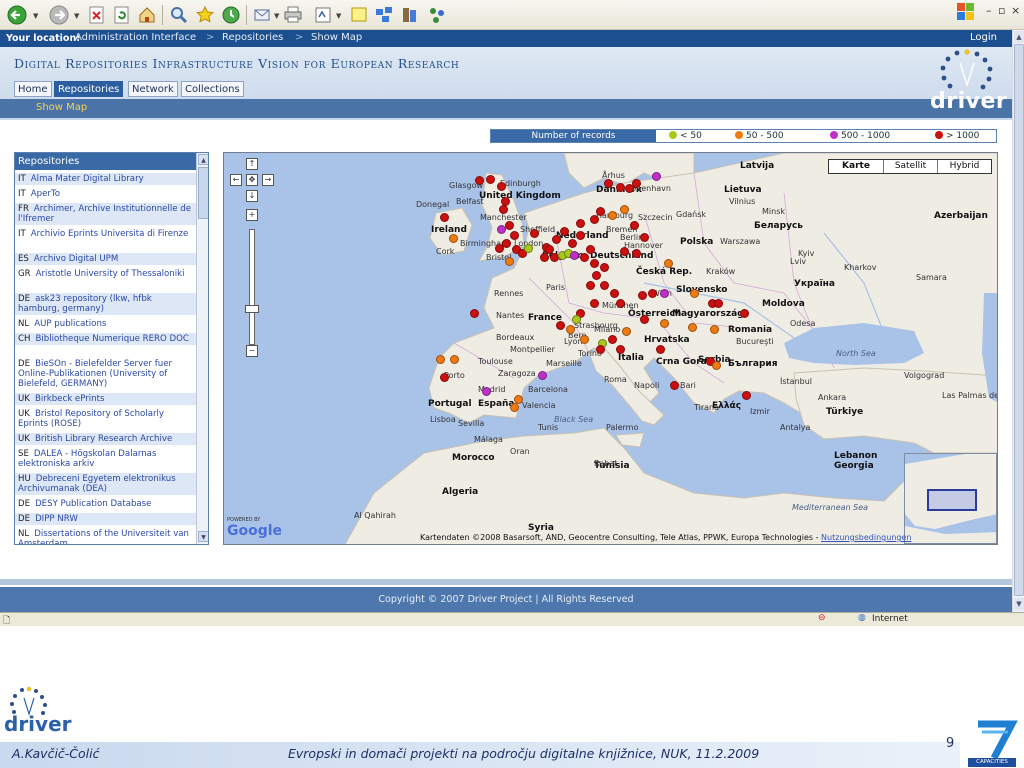  What do you see at coordinates (910, 166) in the screenshot?
I see `map-type-satellit: Satellit` at bounding box center [910, 166].